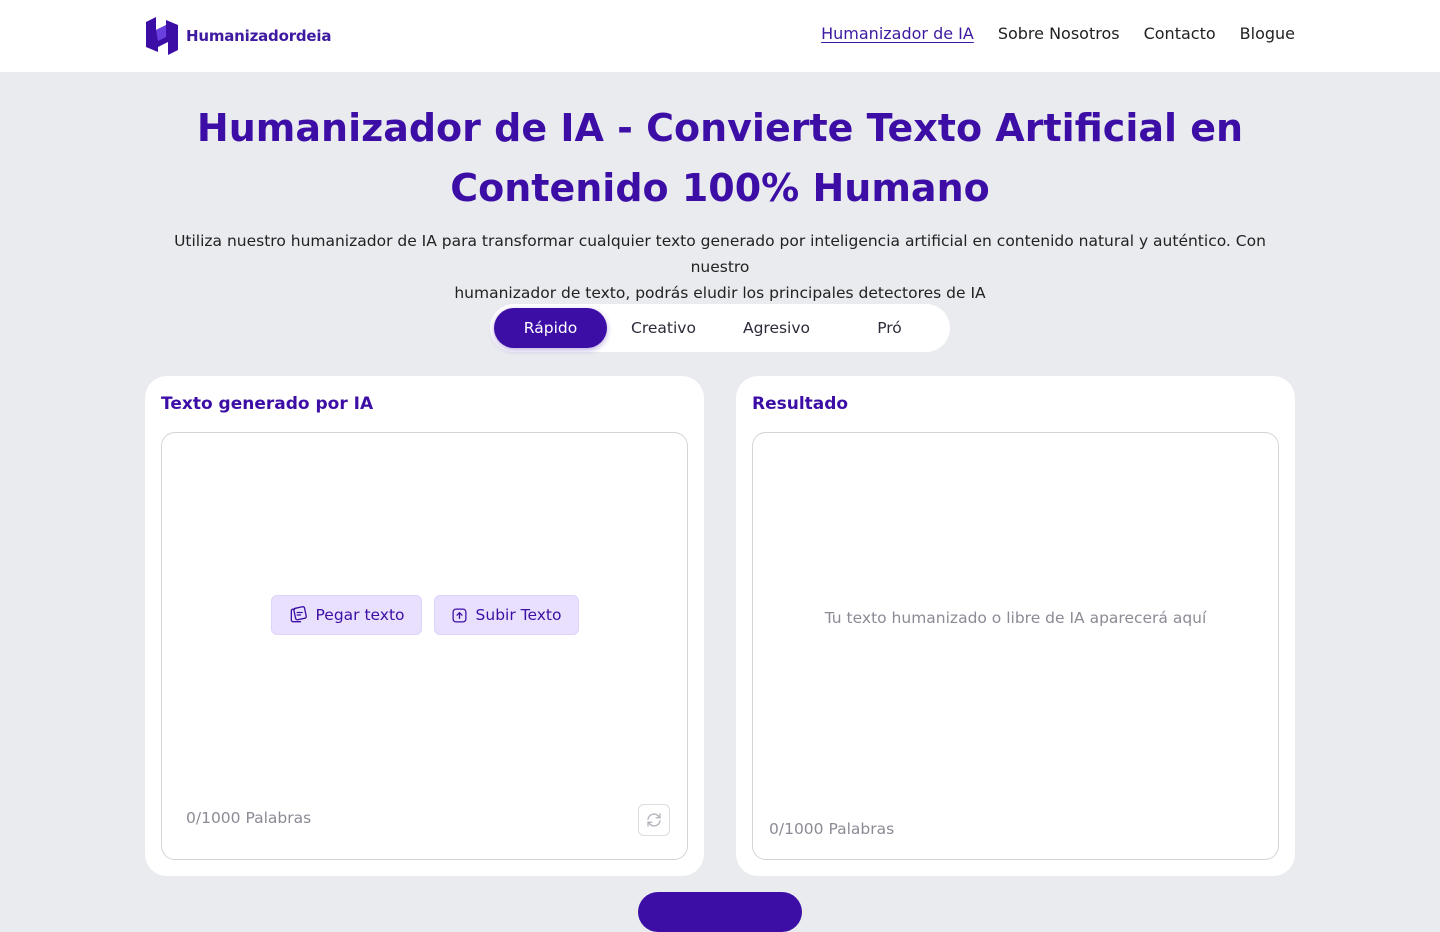 The image size is (1440, 932). I want to click on logo-icon, so click(162, 36).